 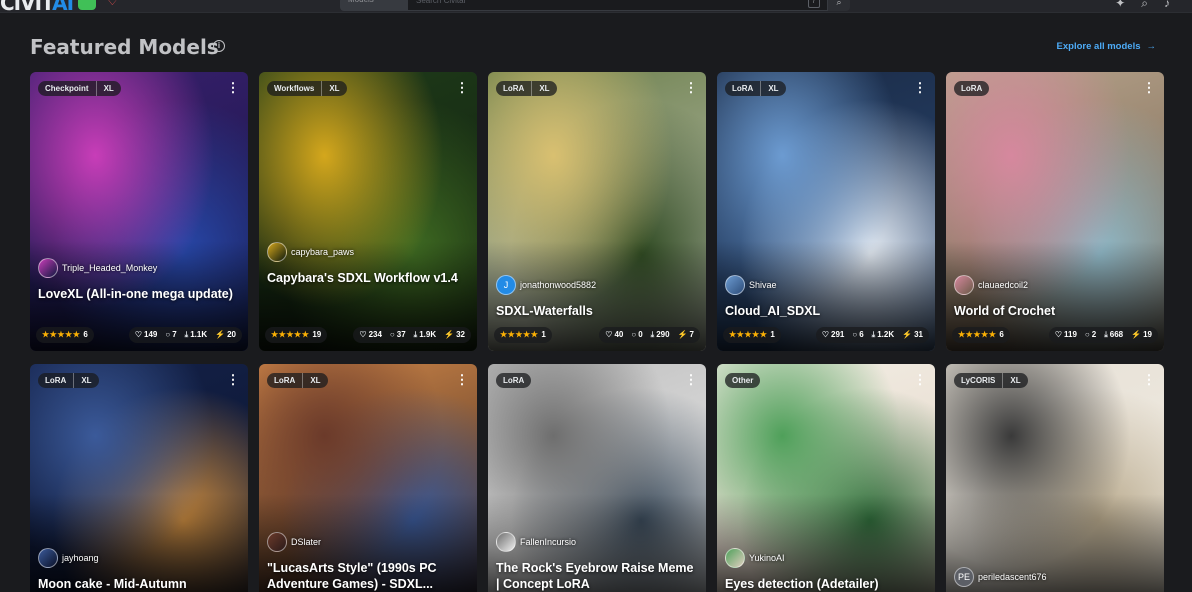 What do you see at coordinates (374, 5) in the screenshot?
I see `search-type-select: Models` at bounding box center [374, 5].